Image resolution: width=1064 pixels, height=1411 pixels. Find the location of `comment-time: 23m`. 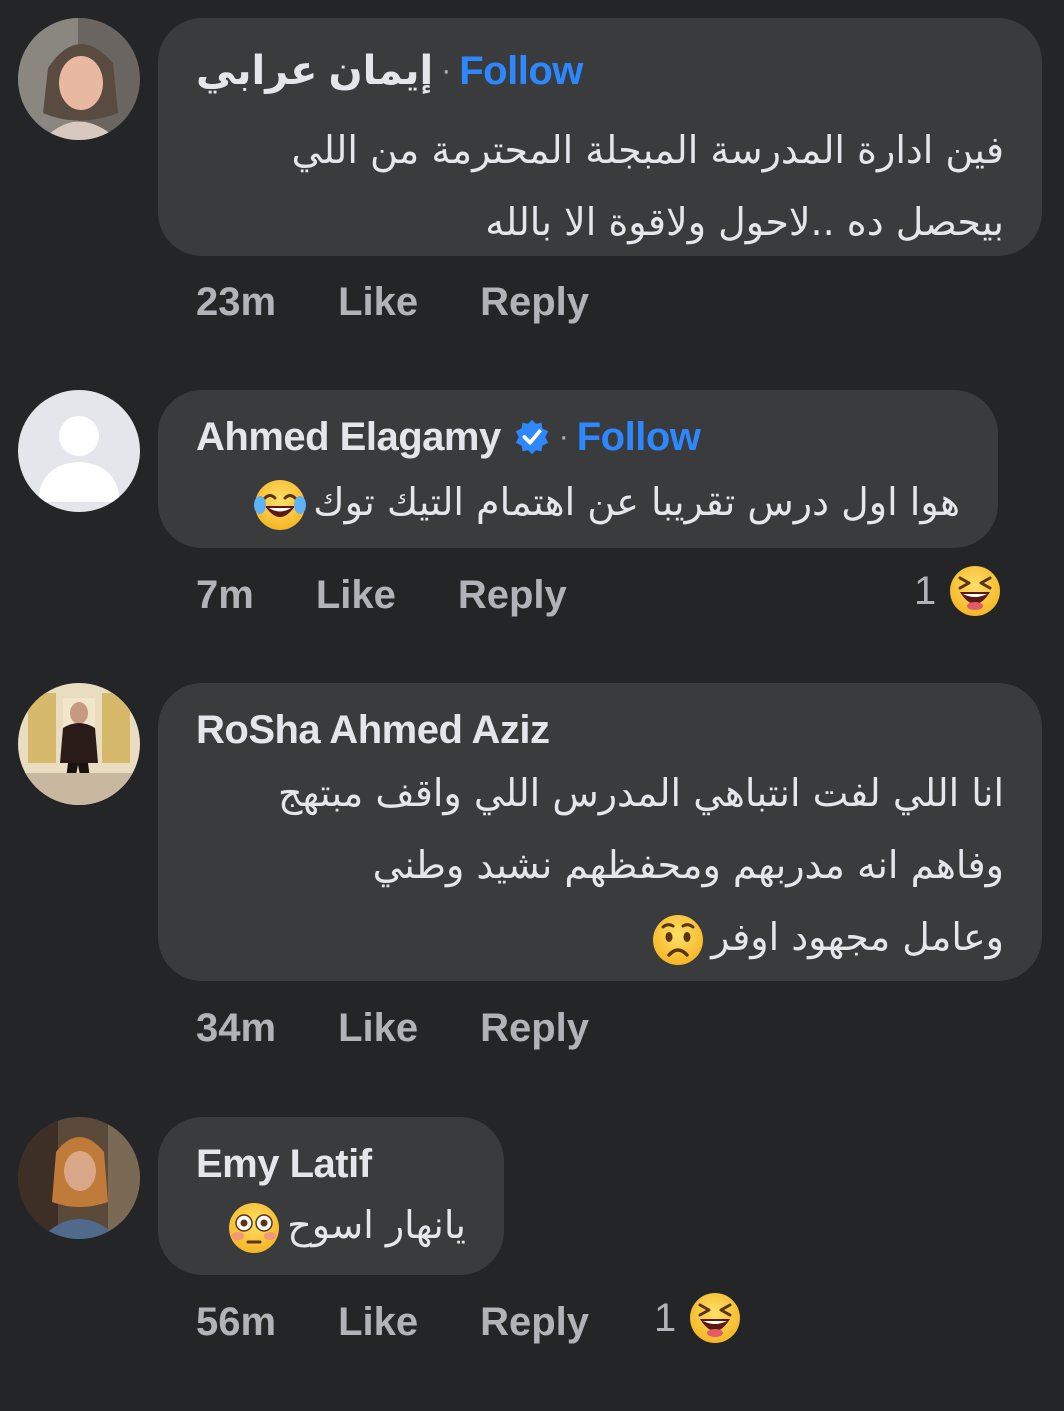

comment-time: 23m is located at coordinates (236, 302).